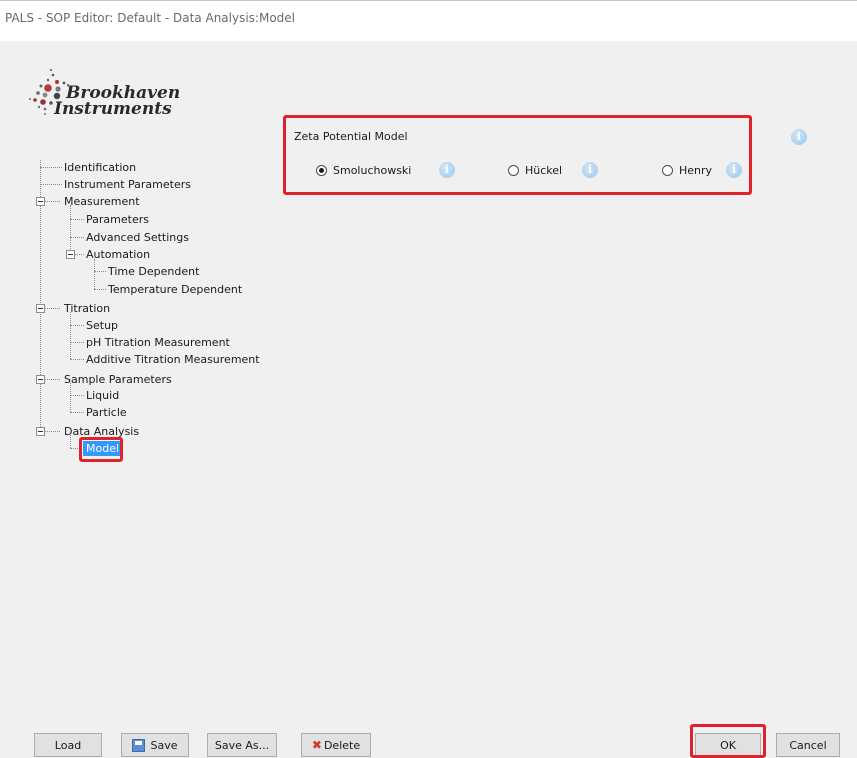  Describe the element at coordinates (40, 431) in the screenshot. I see `data-analysis-collapse-icon` at that location.